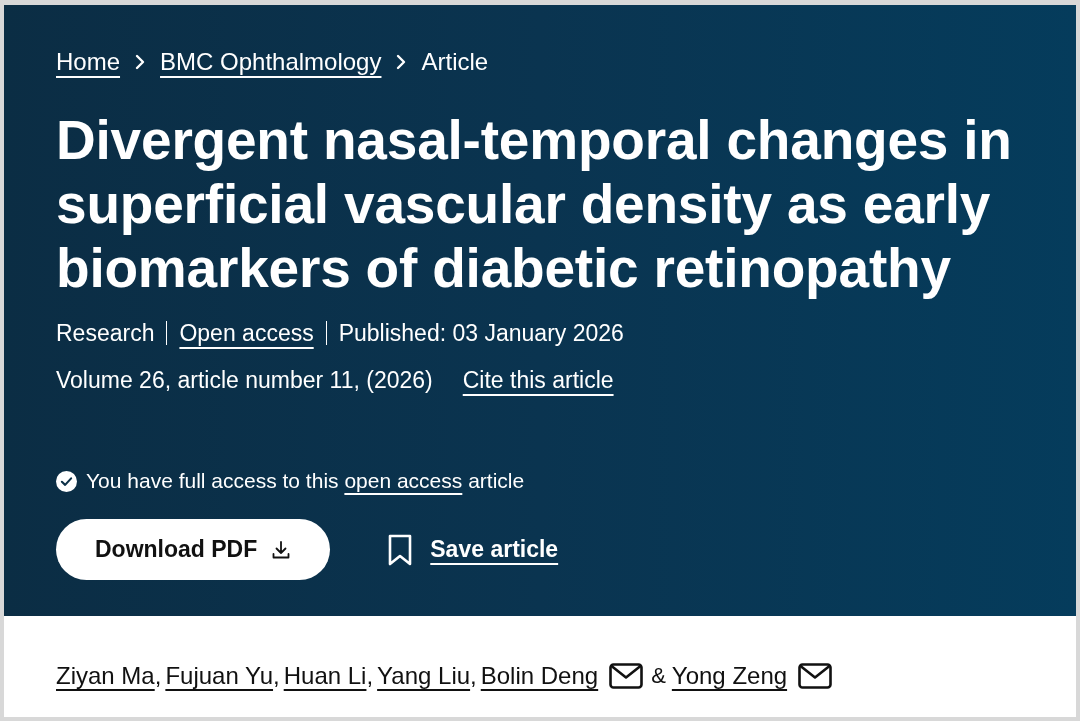  What do you see at coordinates (193, 549) in the screenshot?
I see `download-pdf-button: Download PDF` at bounding box center [193, 549].